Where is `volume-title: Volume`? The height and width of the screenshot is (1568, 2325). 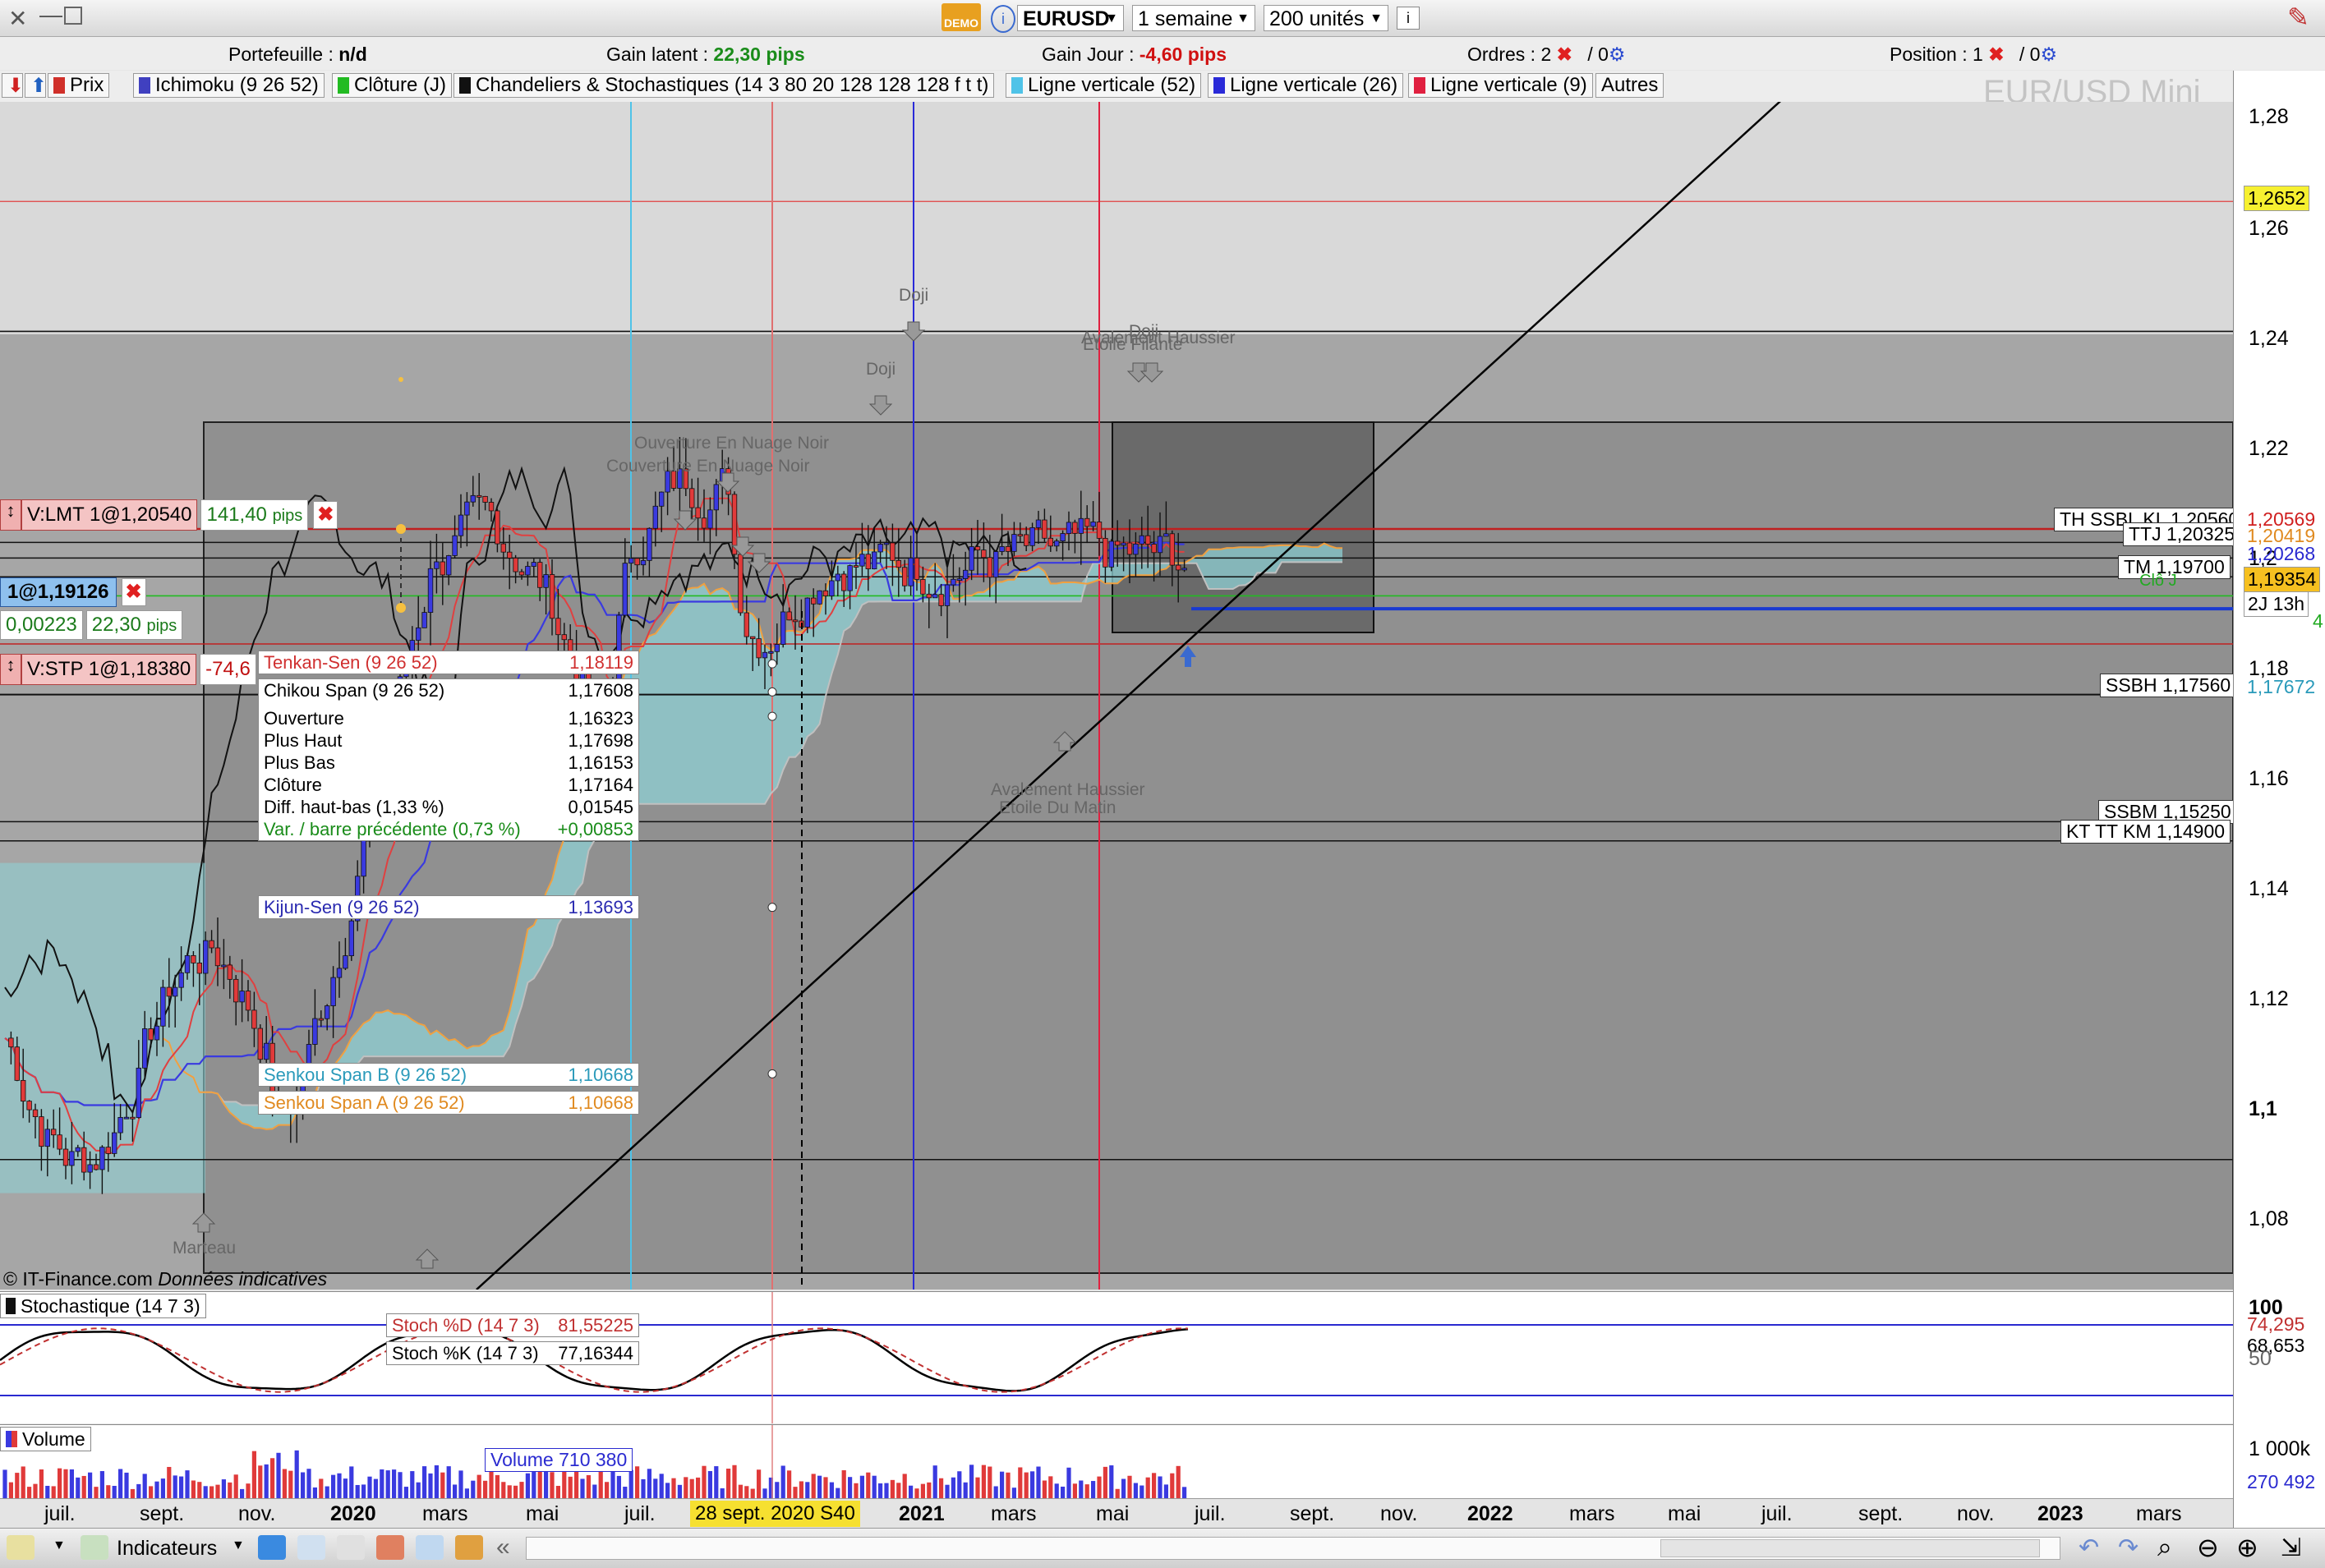
volume-title: Volume is located at coordinates (45, 1439).